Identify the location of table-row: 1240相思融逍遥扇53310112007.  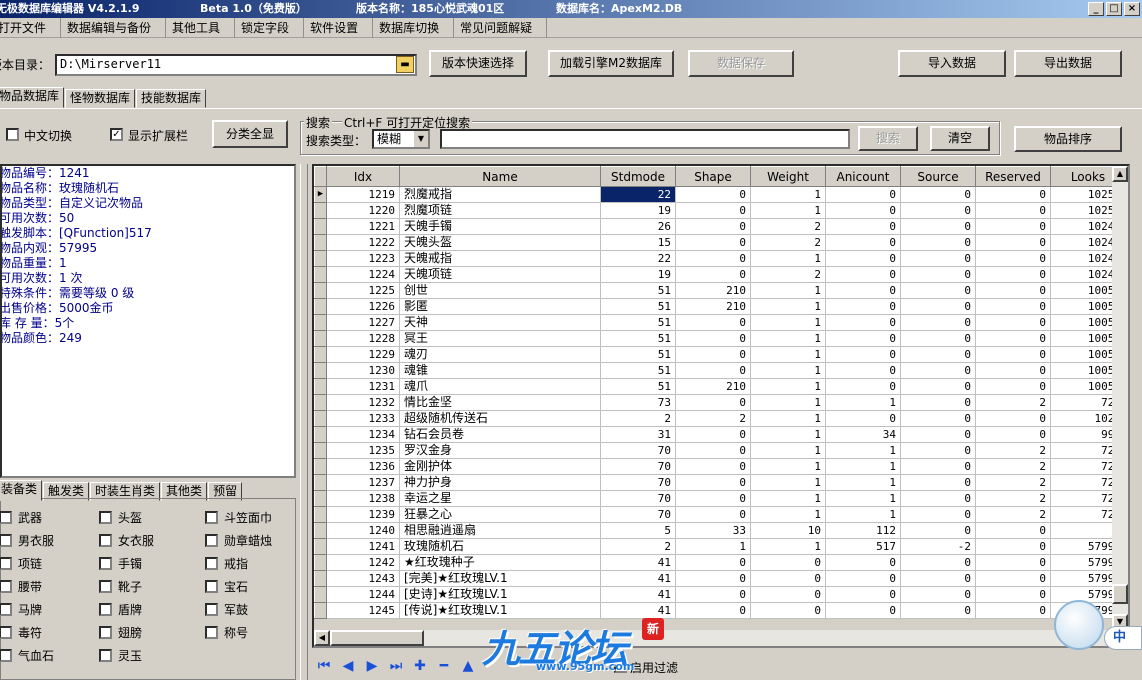
(720, 530).